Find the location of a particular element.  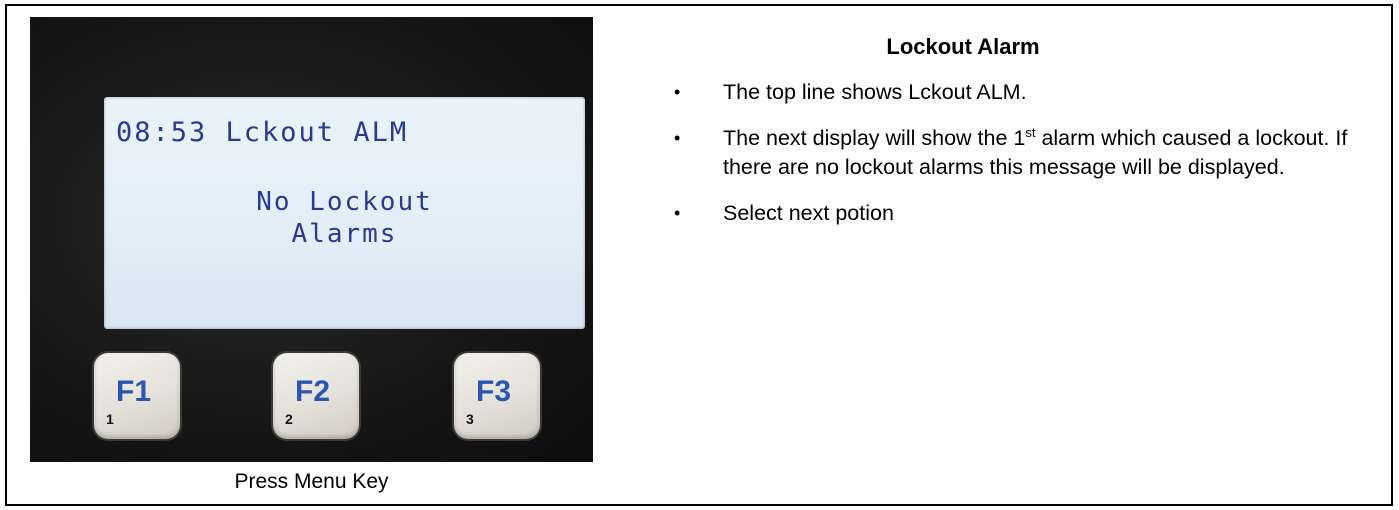

f2-key: F2 2 is located at coordinates (316, 396).